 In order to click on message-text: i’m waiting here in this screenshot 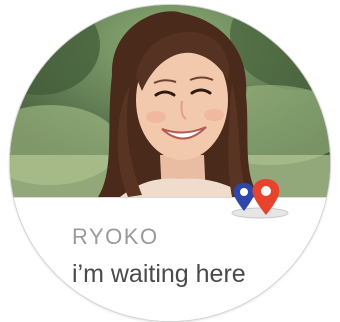, I will do `click(159, 274)`.